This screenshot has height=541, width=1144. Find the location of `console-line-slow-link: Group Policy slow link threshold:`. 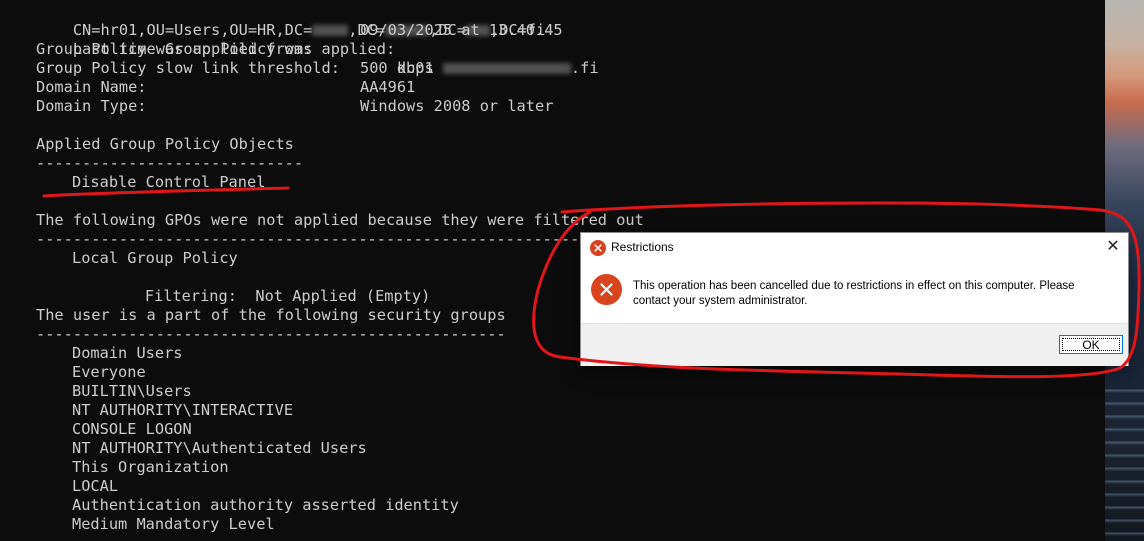

console-line-slow-link: Group Policy slow link threshold: is located at coordinates (188, 68).